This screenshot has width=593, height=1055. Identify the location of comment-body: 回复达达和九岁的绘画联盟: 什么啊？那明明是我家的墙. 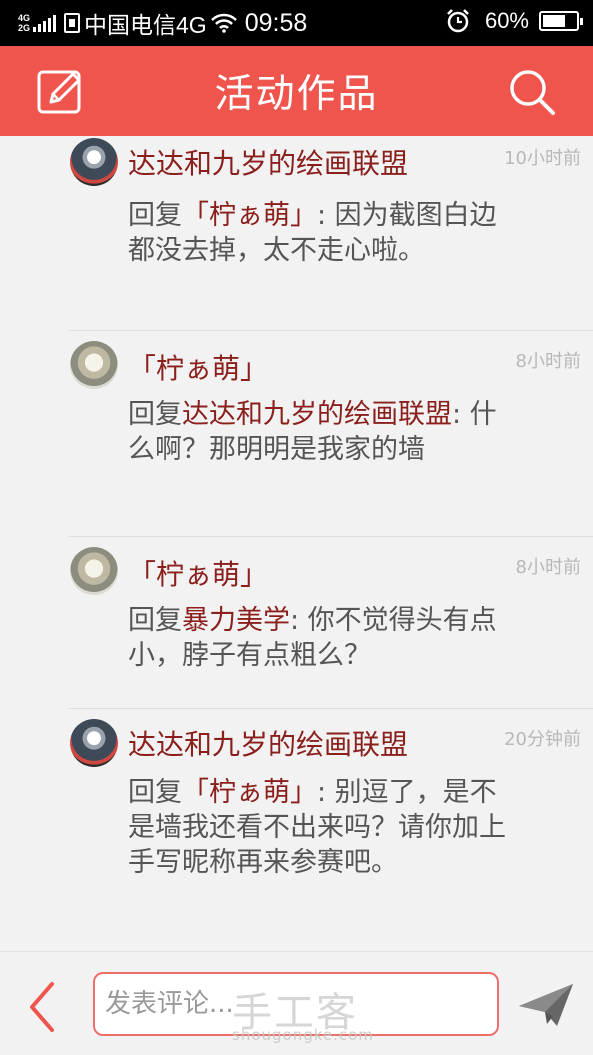
(323, 432).